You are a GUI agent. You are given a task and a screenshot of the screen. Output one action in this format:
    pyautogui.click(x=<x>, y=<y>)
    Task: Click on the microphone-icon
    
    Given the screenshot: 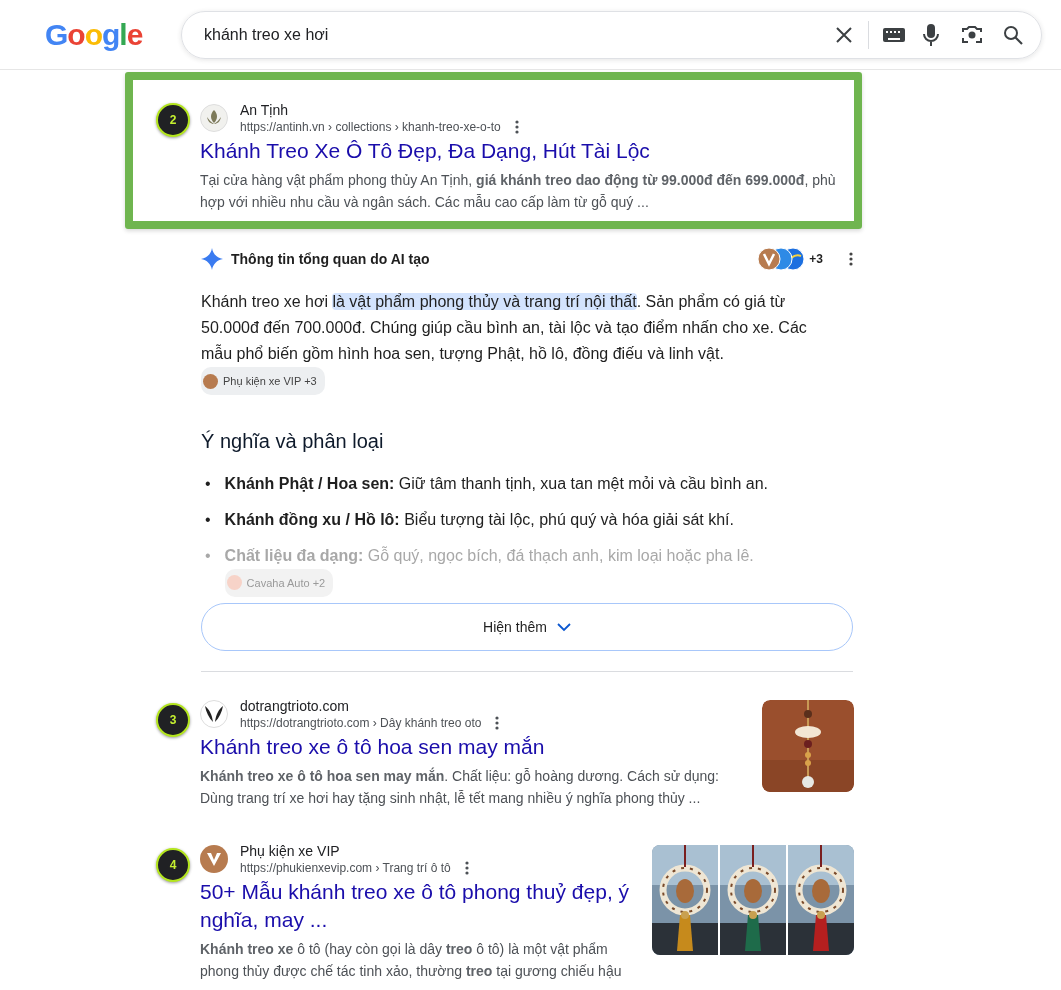 What is the action you would take?
    pyautogui.click(x=931, y=34)
    